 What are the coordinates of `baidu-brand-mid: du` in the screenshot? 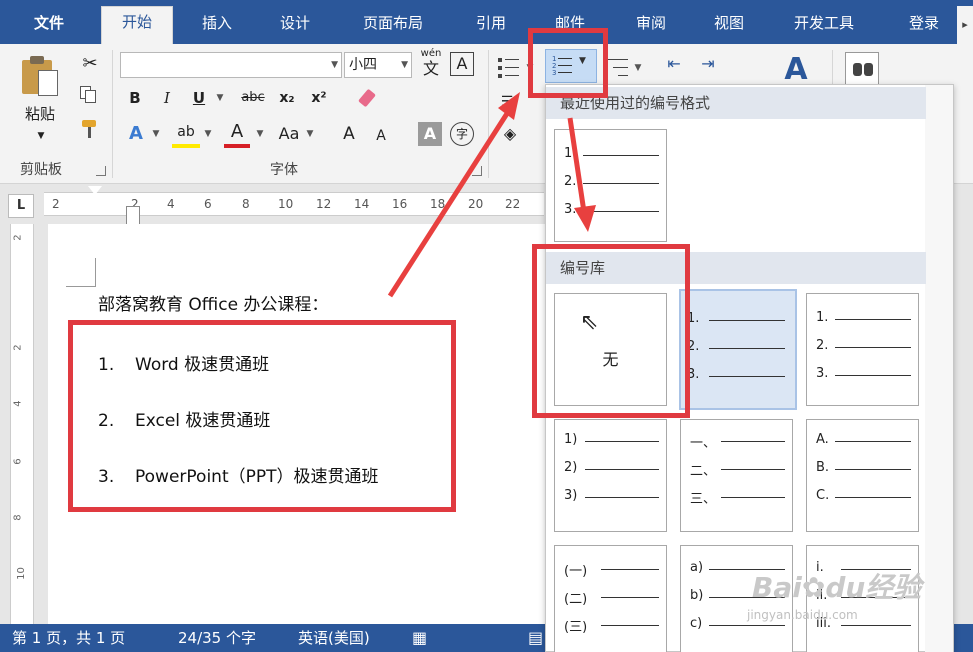 It's located at (845, 587).